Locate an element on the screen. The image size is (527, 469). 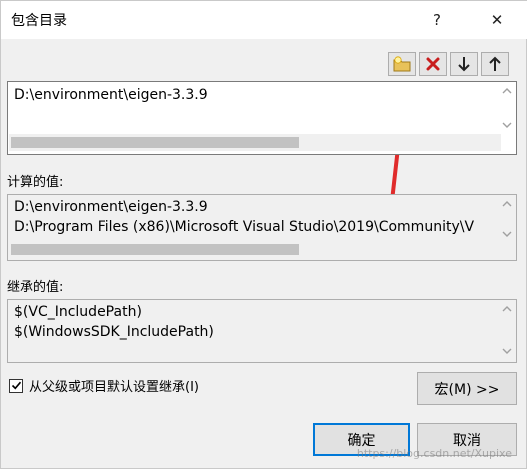
checkbox-box is located at coordinates (16, 385).